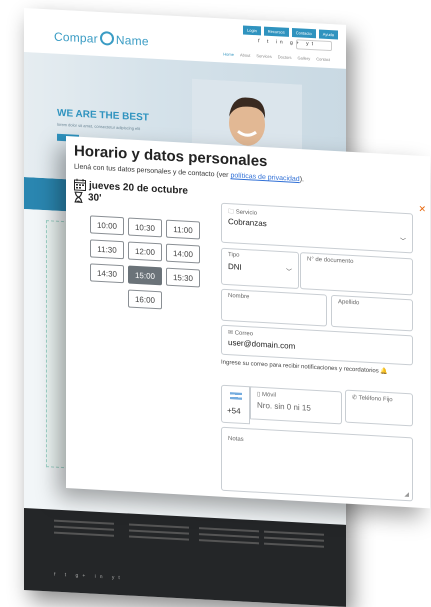  Describe the element at coordinates (285, 57) in the screenshot. I see `nav-item-doctors: Doctors` at that location.